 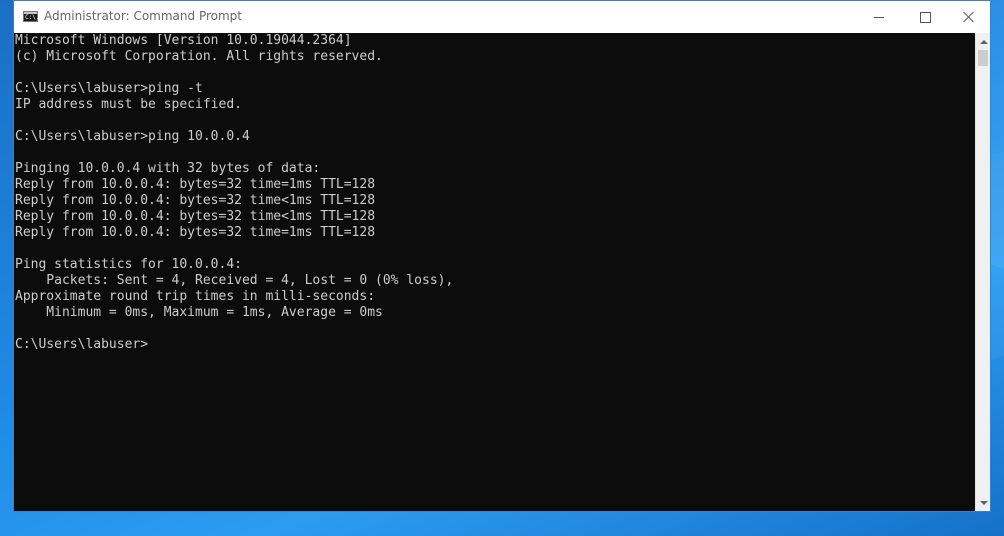 I want to click on console-line: Ping statistics for 10.0.0.4:, so click(x=128, y=264).